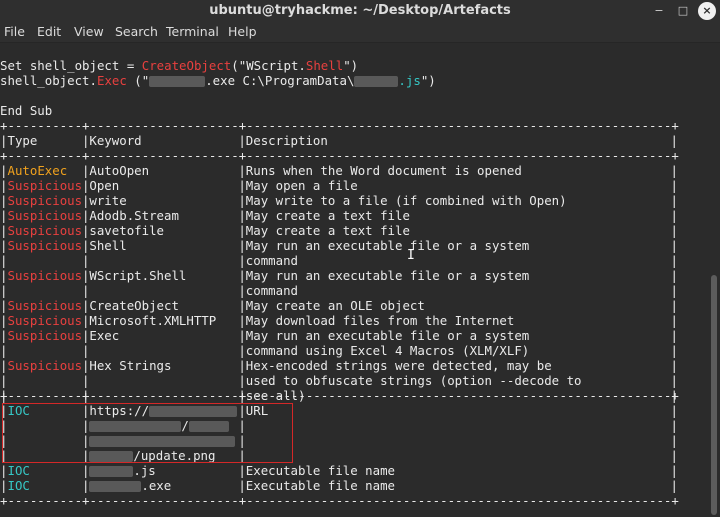  I want to click on column-header-type: Type, so click(22, 140).